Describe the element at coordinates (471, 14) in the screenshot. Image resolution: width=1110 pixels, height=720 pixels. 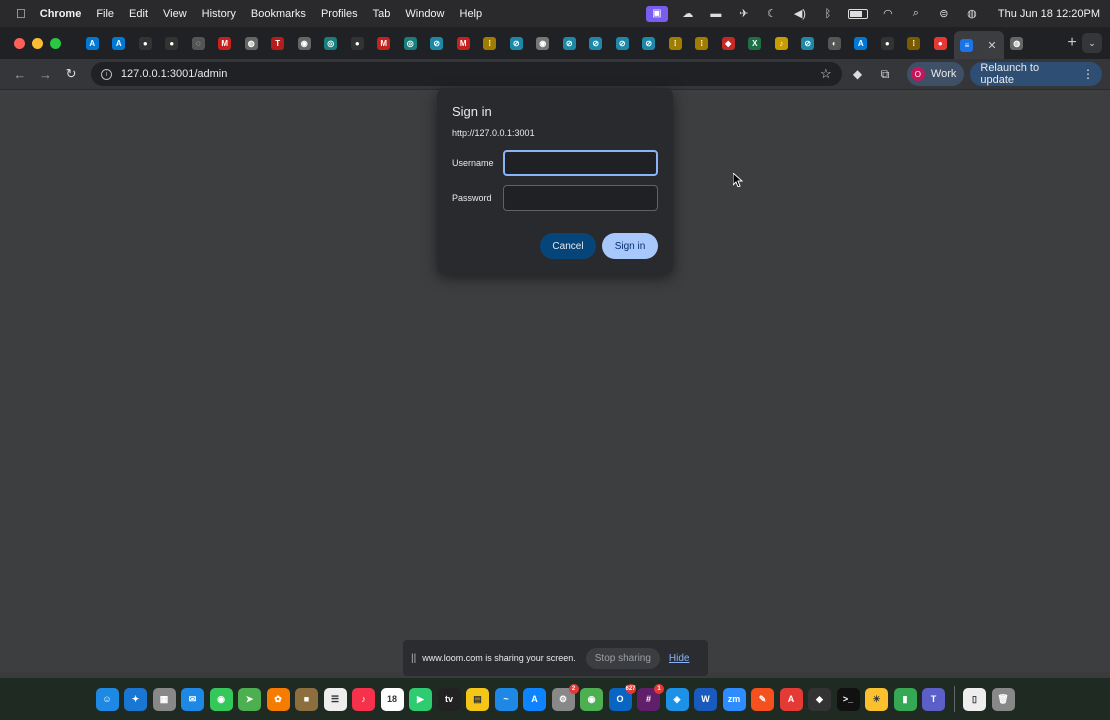
I see `menu-help: Help` at that location.